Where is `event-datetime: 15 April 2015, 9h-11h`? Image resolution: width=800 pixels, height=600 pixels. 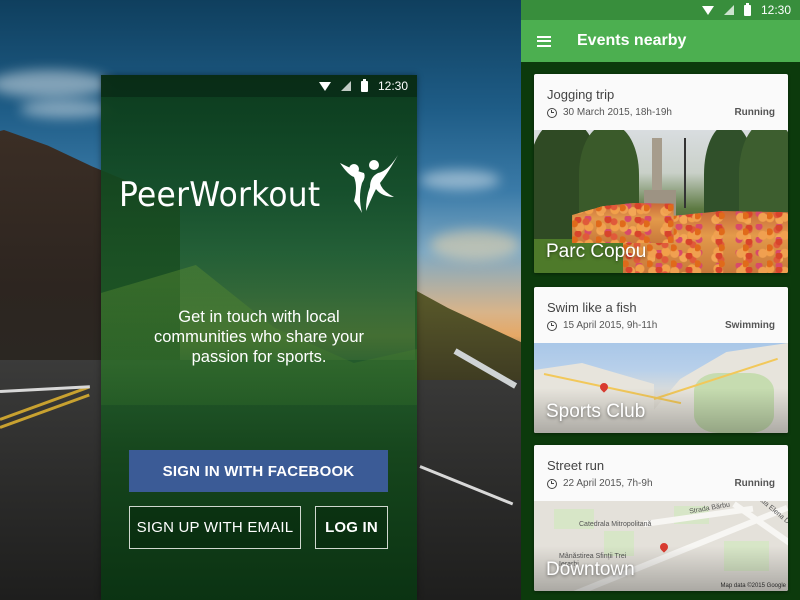 event-datetime: 15 April 2015, 9h-11h is located at coordinates (610, 325).